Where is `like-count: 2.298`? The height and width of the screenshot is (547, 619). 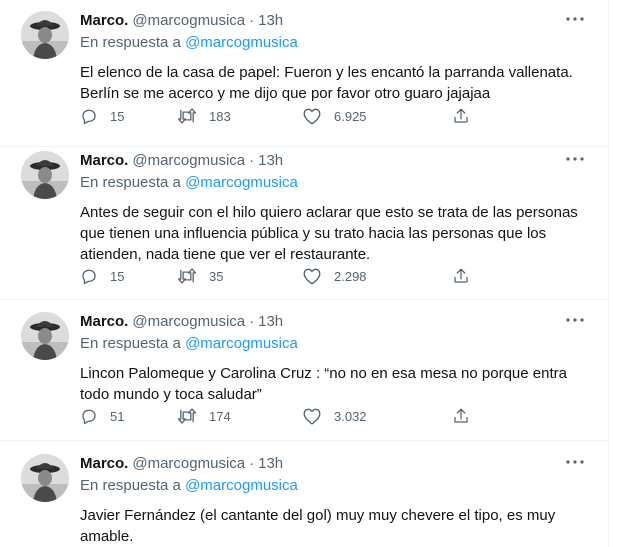 like-count: 2.298 is located at coordinates (350, 276).